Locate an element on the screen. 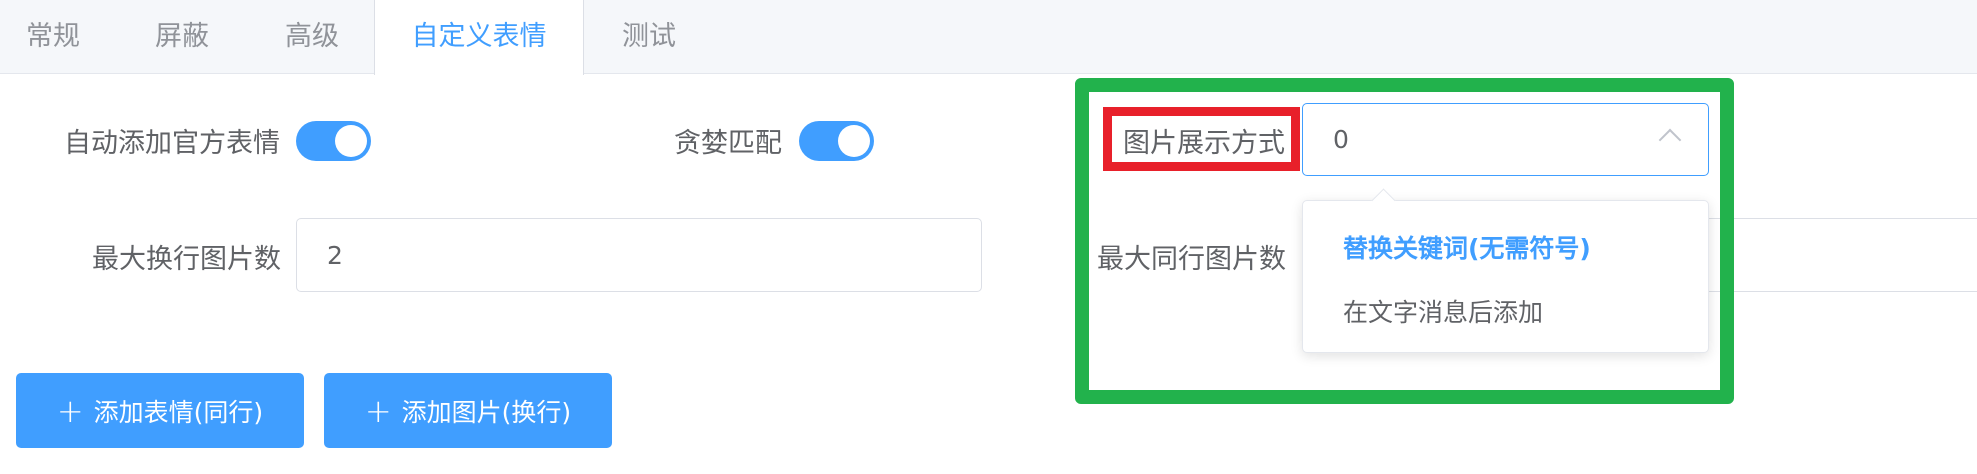 The height and width of the screenshot is (474, 1977). highlight-box-red is located at coordinates (1201, 139).